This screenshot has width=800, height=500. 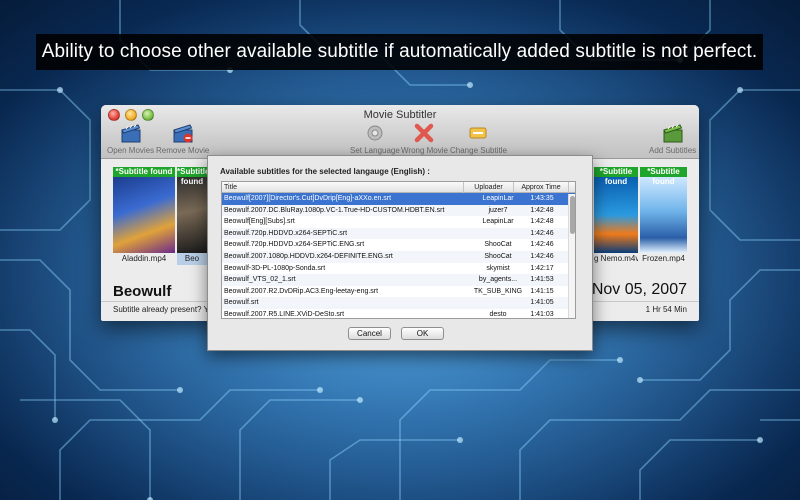 I want to click on movie-card-frozen: *Subtitle found Frozen.mp4, so click(x=663, y=217).